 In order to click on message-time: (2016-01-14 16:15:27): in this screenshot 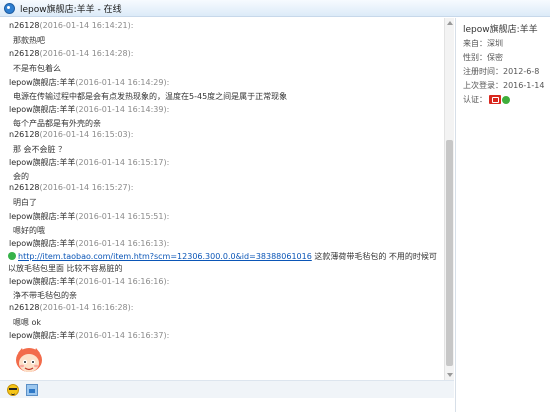, I will do `click(86, 187)`.